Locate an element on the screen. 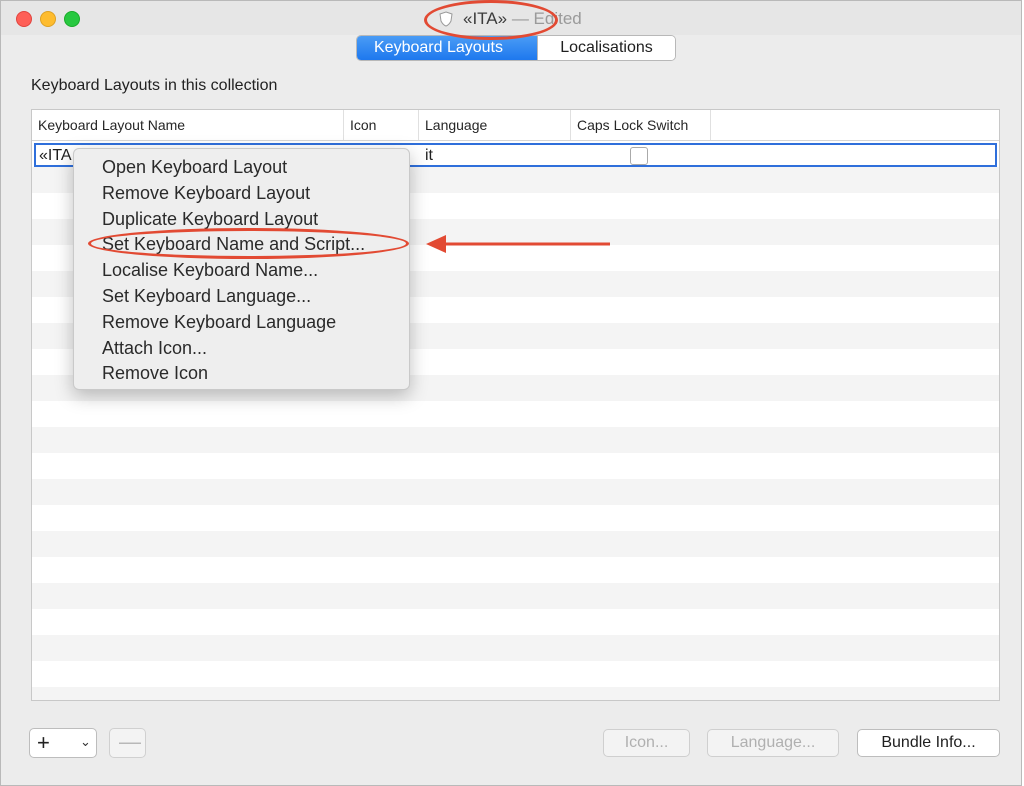  caps-lock-switch-checkbox is located at coordinates (639, 156).